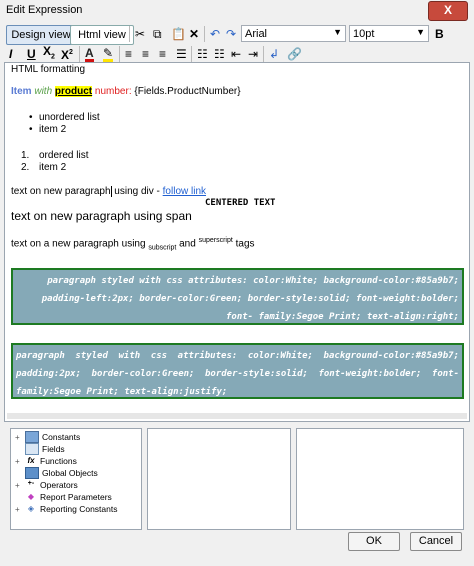  What do you see at coordinates (293, 33) in the screenshot?
I see `font-family-select: Arial ▼` at bounding box center [293, 33].